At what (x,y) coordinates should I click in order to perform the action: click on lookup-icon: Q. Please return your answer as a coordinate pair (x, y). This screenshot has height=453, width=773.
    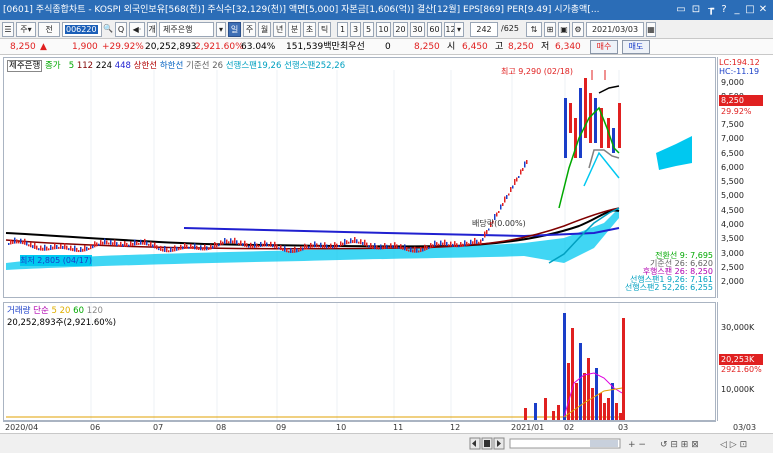
    Looking at the image, I should click on (121, 29).